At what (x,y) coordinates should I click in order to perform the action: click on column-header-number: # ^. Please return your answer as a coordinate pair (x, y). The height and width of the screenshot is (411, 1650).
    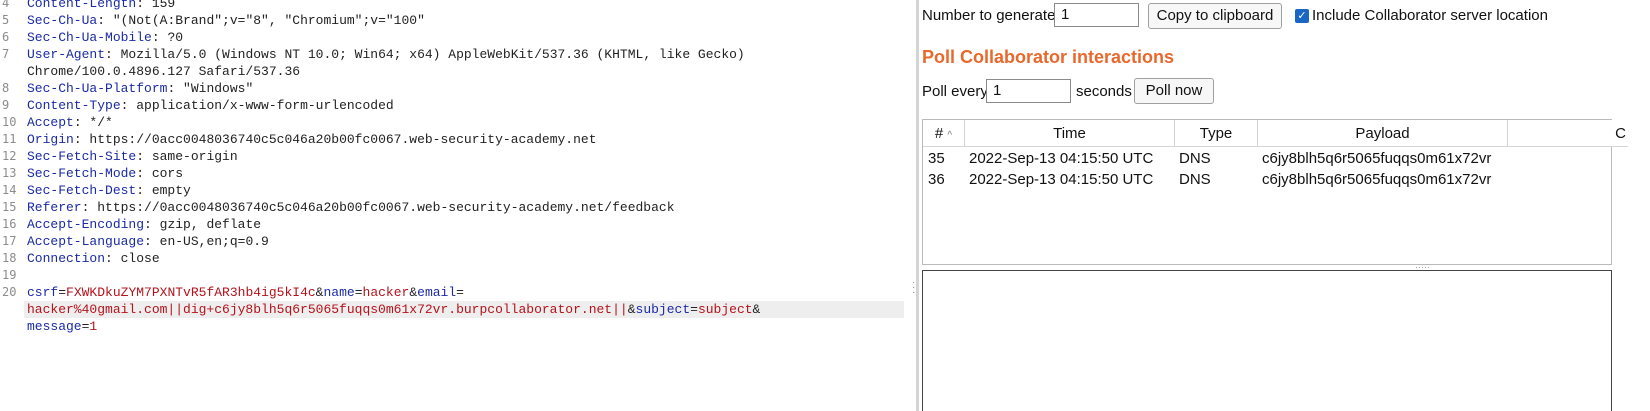
    Looking at the image, I should click on (944, 133).